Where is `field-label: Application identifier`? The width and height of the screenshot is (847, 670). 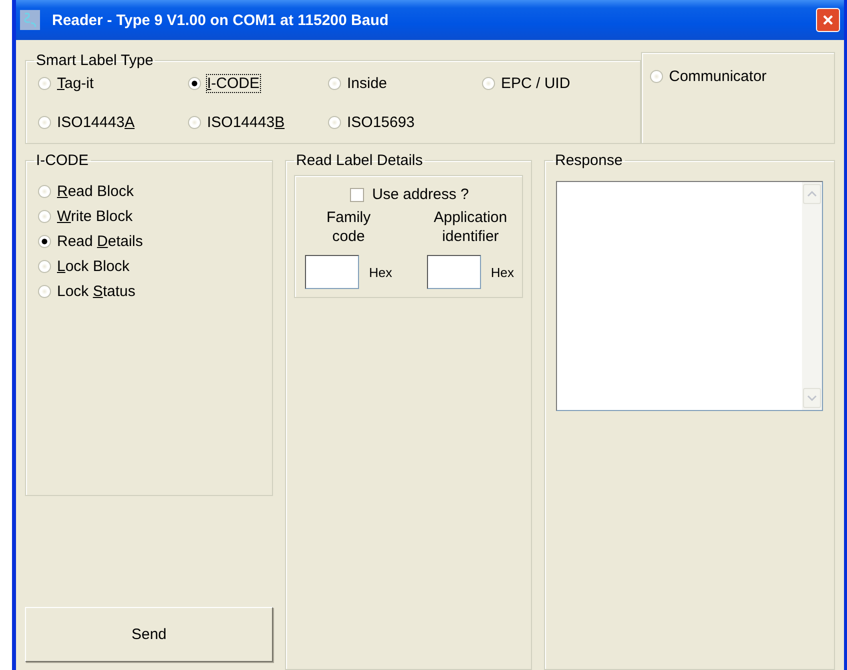 field-label: Application identifier is located at coordinates (470, 228).